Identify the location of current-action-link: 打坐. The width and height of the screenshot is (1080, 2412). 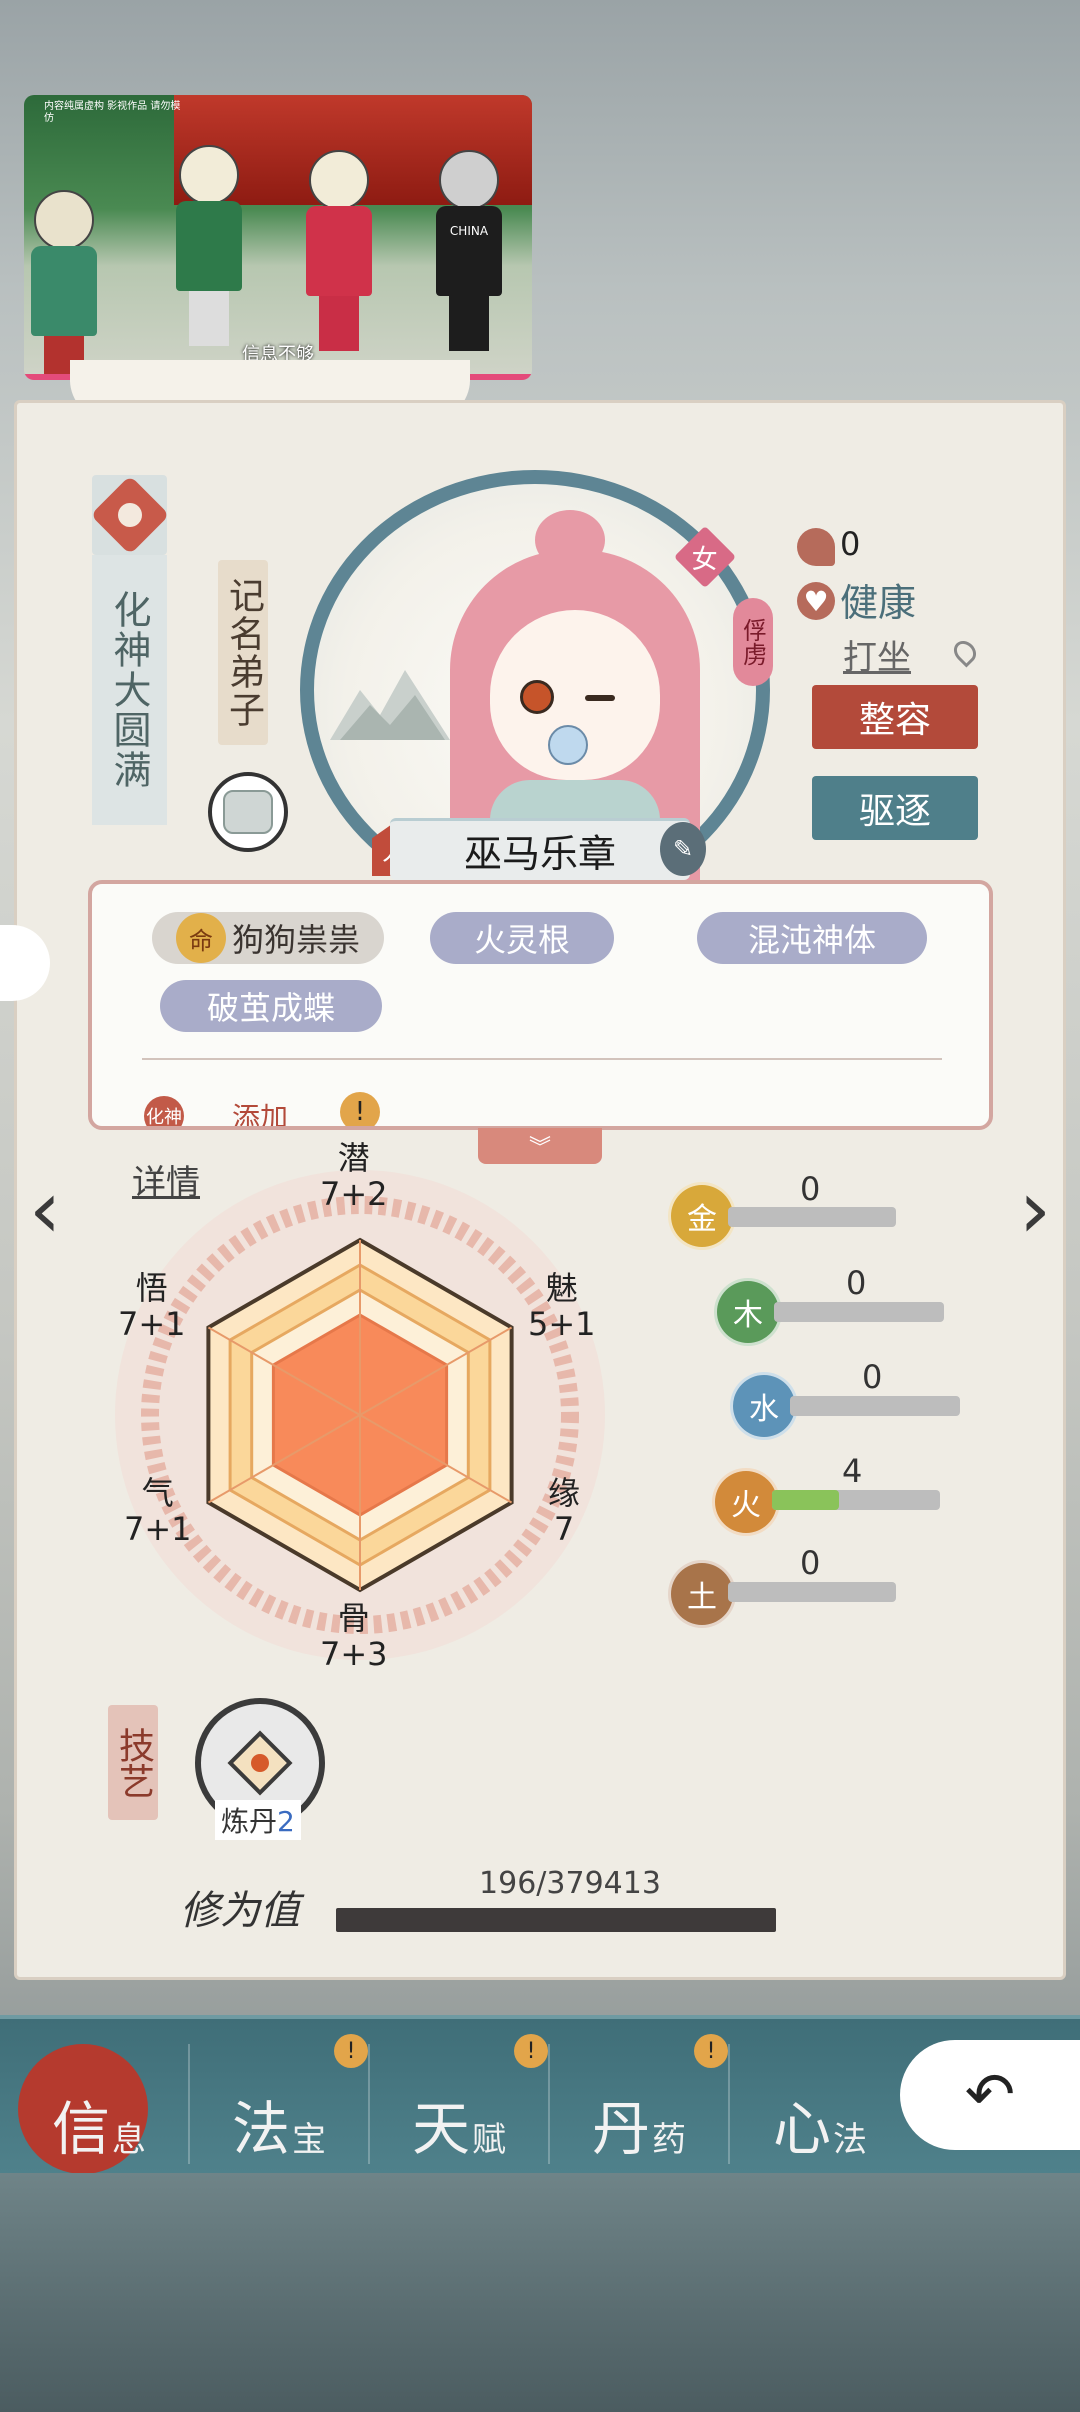
(877, 654).